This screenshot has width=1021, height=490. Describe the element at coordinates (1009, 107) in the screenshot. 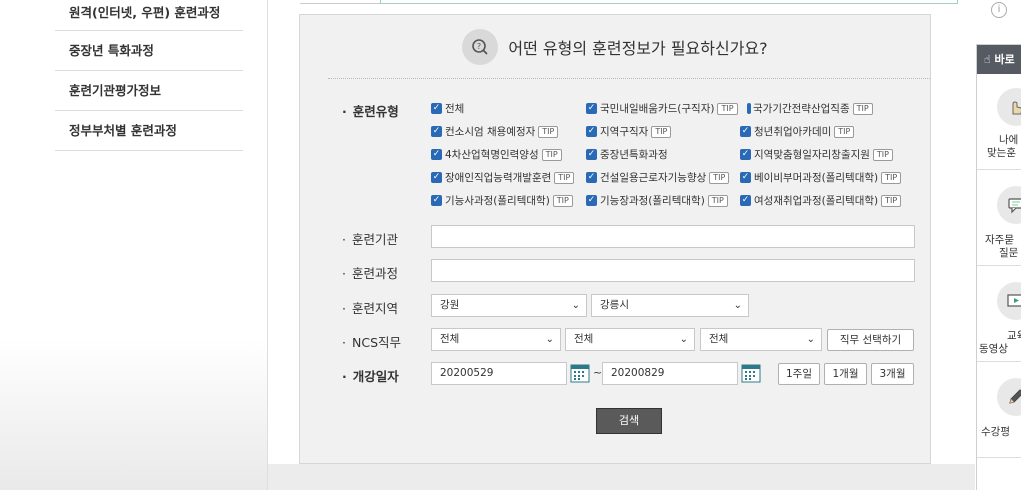

I see `hand-touch-icon` at that location.